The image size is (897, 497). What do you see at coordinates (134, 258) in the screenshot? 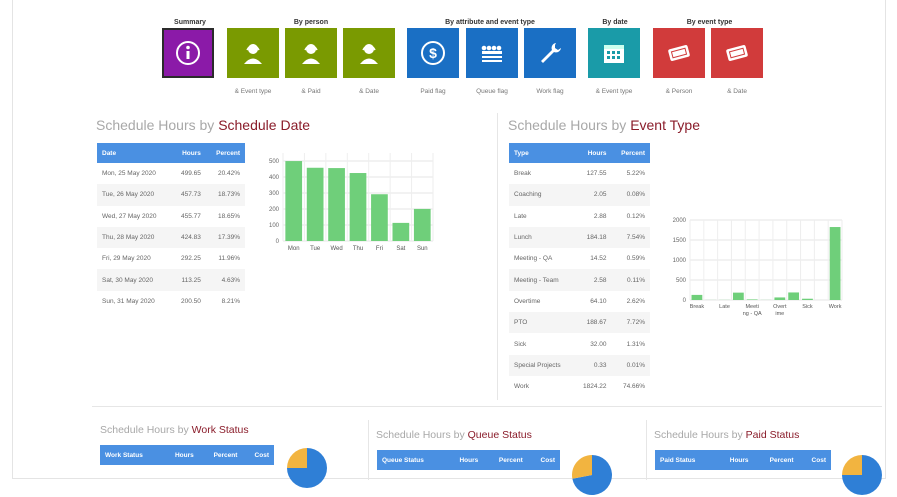
I see `table-cell: Fri, 29 May 2020` at bounding box center [134, 258].